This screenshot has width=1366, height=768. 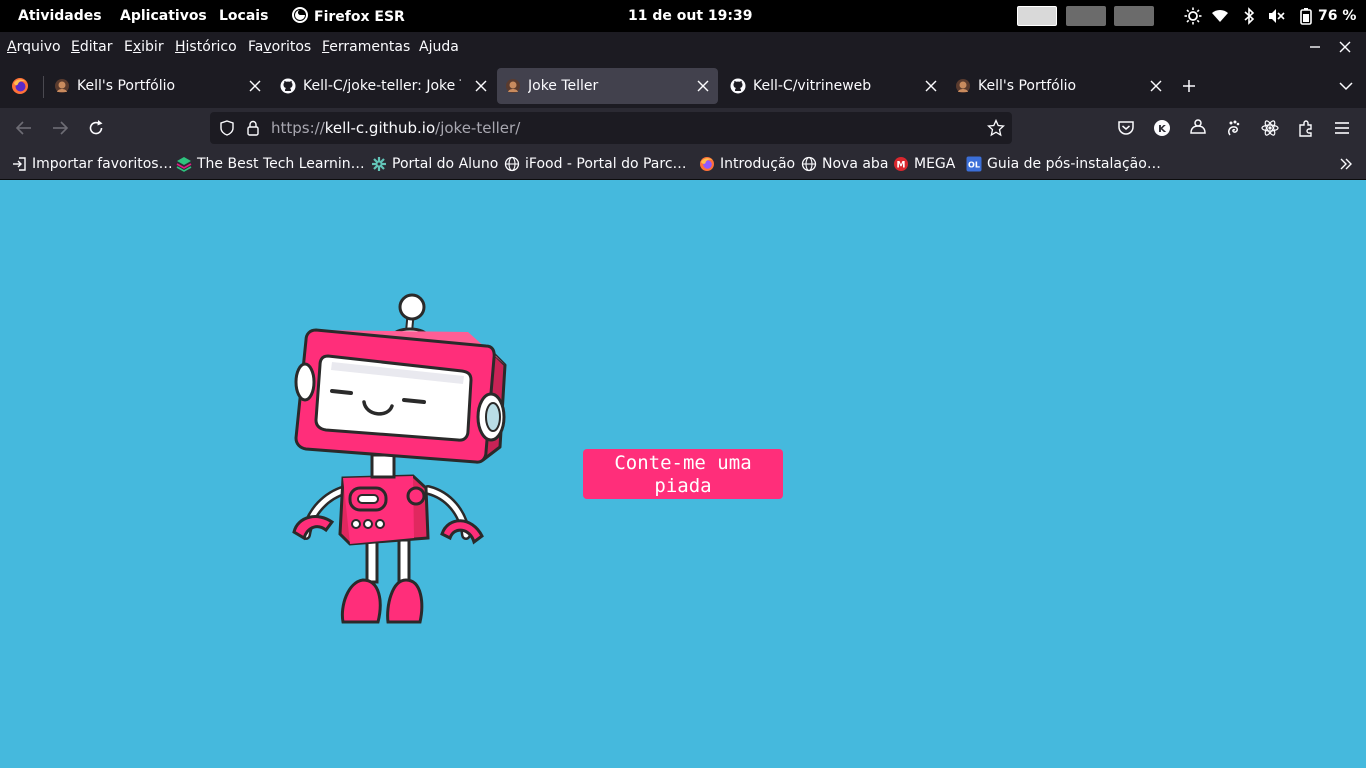 What do you see at coordinates (19, 164) in the screenshot?
I see `import-icon` at bounding box center [19, 164].